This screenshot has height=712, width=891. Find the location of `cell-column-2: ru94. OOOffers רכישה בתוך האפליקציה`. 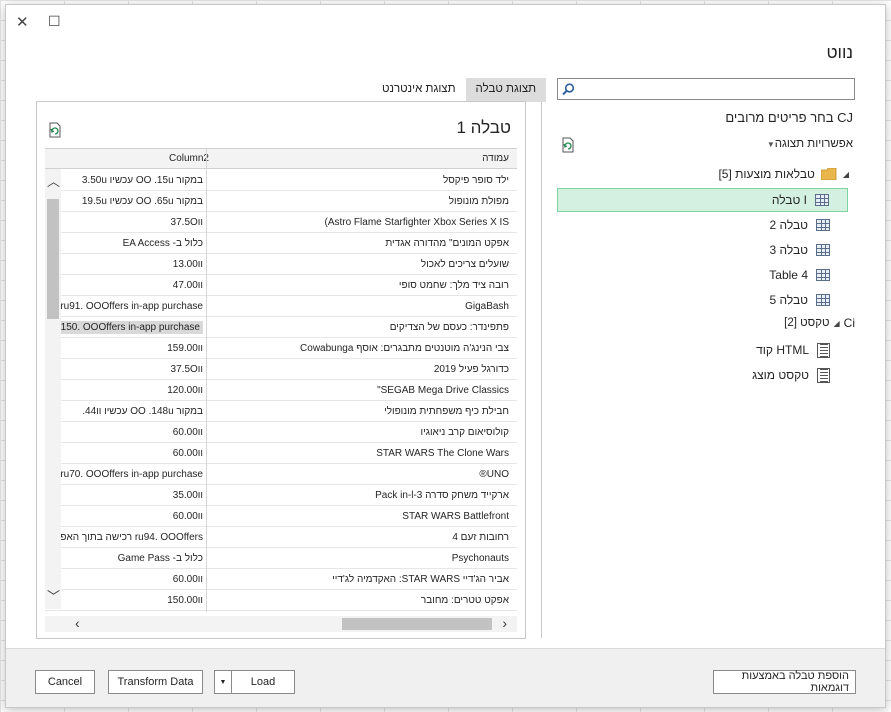

cell-column-2: ru94. OOOffers רכישה בתוך האפליקציה is located at coordinates (124, 537).